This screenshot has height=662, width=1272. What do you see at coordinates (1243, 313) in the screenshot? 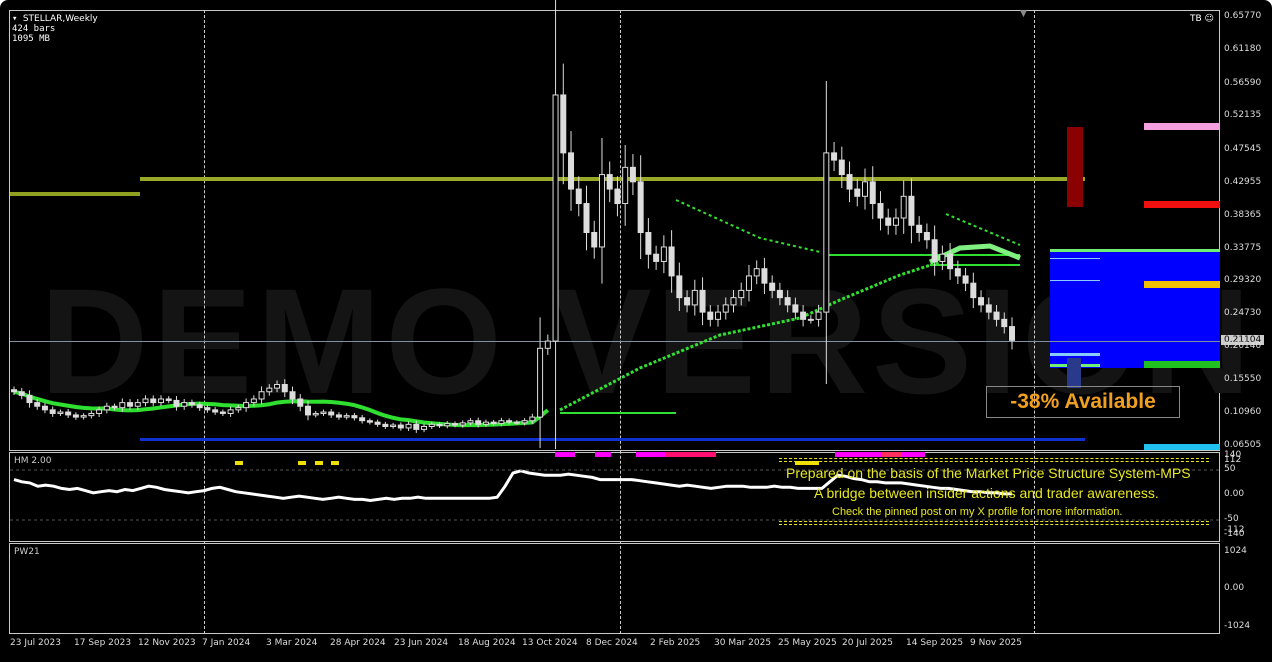
I see `price-axis-label: 0.24730` at bounding box center [1243, 313].